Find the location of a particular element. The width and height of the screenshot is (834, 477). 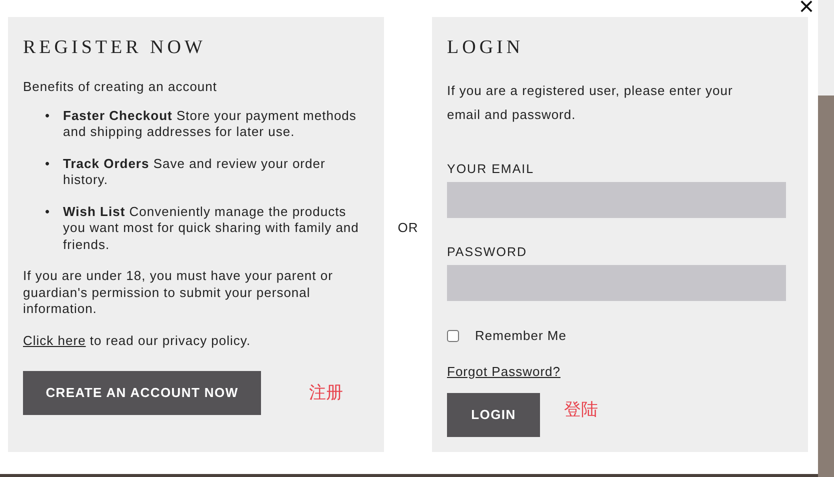

divider-text: OR is located at coordinates (408, 228).